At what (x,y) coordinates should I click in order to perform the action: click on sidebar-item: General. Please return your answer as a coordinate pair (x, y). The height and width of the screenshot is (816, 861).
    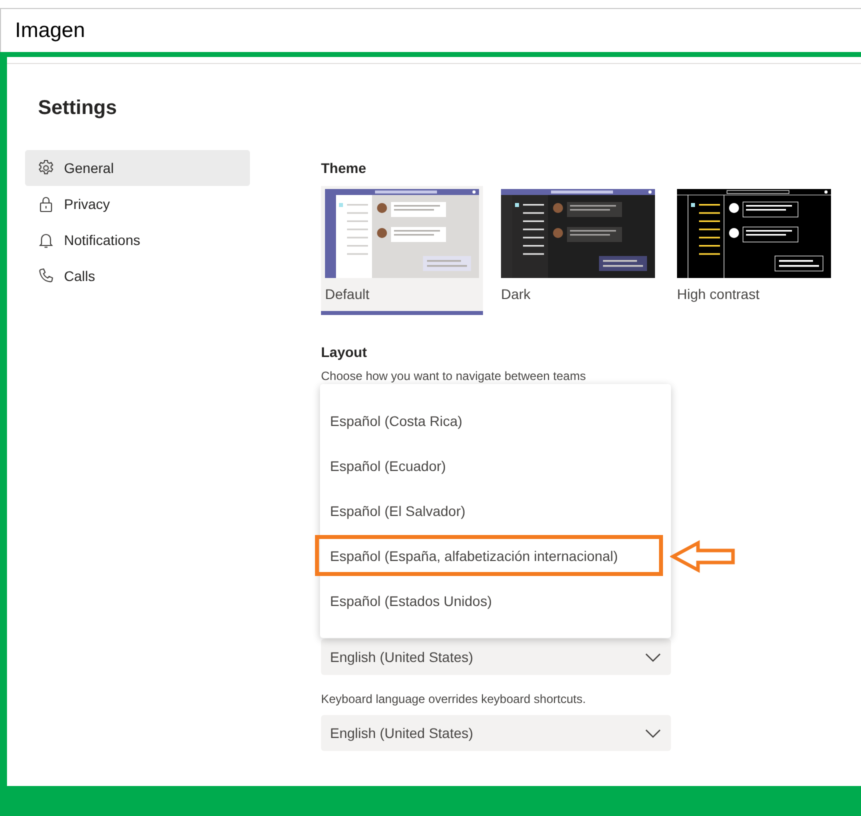
    Looking at the image, I should click on (137, 168).